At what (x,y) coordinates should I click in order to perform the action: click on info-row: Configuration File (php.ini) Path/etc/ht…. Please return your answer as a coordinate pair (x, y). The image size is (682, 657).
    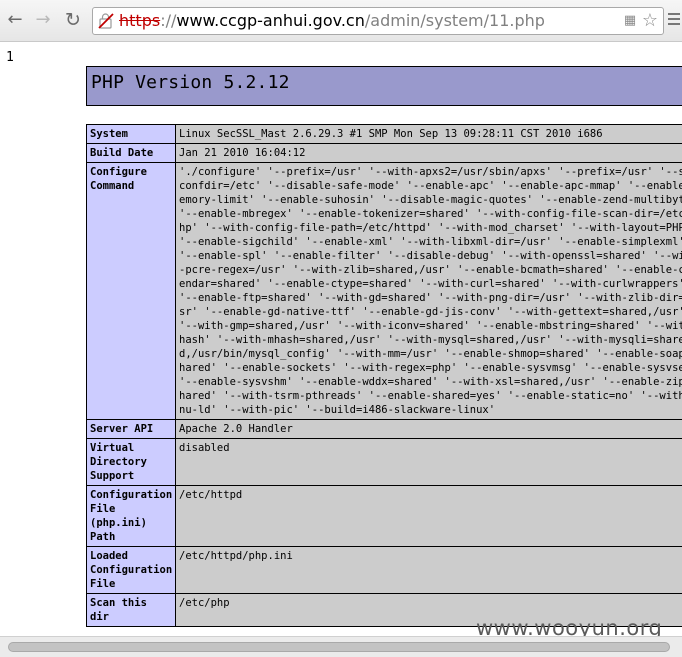
    Looking at the image, I should click on (384, 516).